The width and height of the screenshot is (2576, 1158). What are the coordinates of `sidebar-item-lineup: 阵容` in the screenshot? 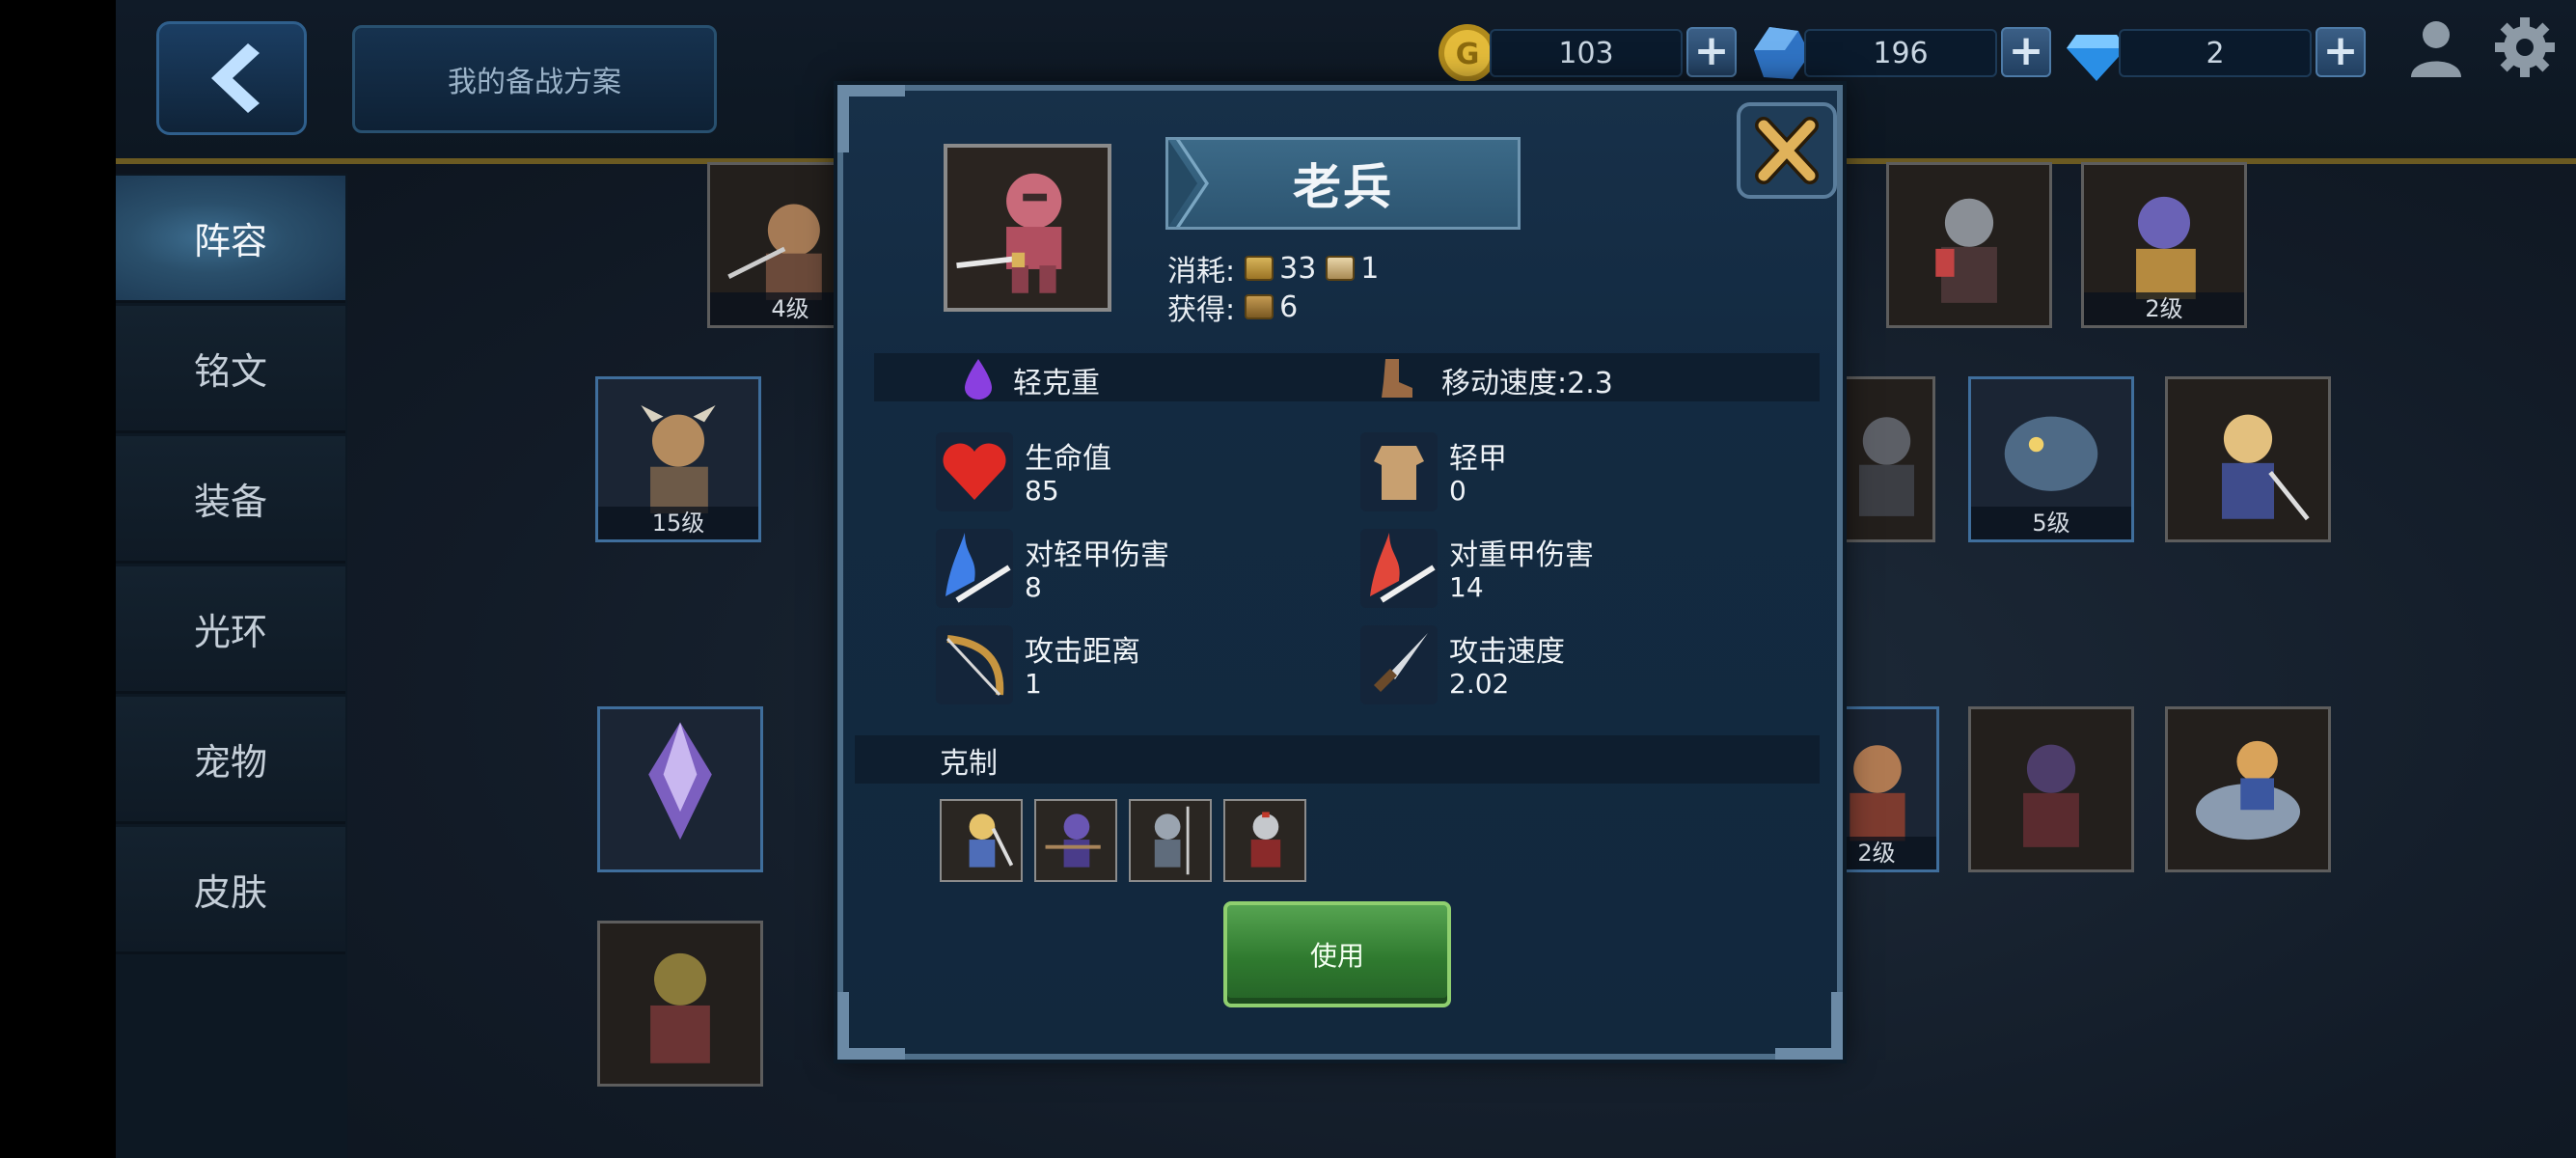 It's located at (231, 239).